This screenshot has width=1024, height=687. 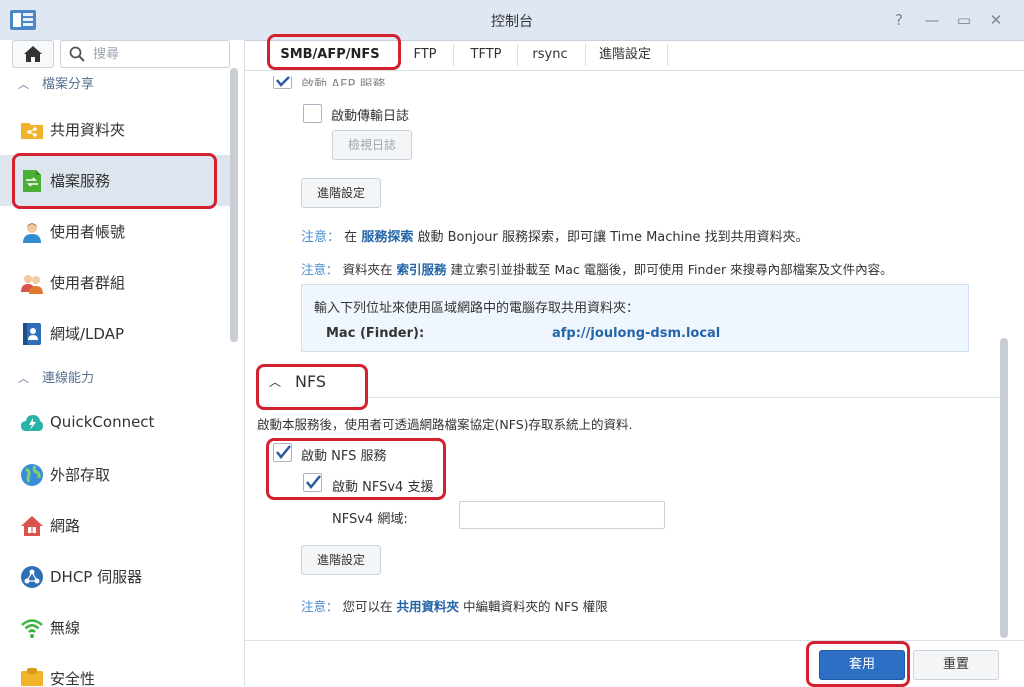 I want to click on footer-bar: 套用 重置, so click(x=634, y=663).